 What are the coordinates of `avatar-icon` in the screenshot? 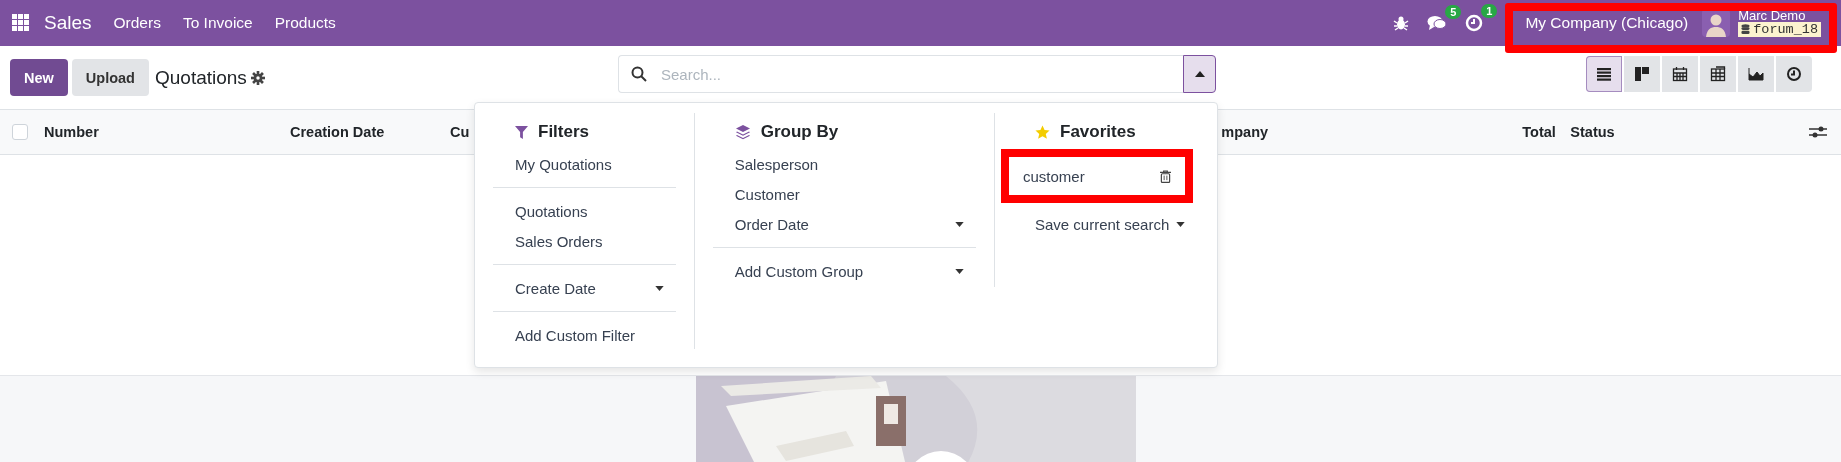 It's located at (1716, 23).